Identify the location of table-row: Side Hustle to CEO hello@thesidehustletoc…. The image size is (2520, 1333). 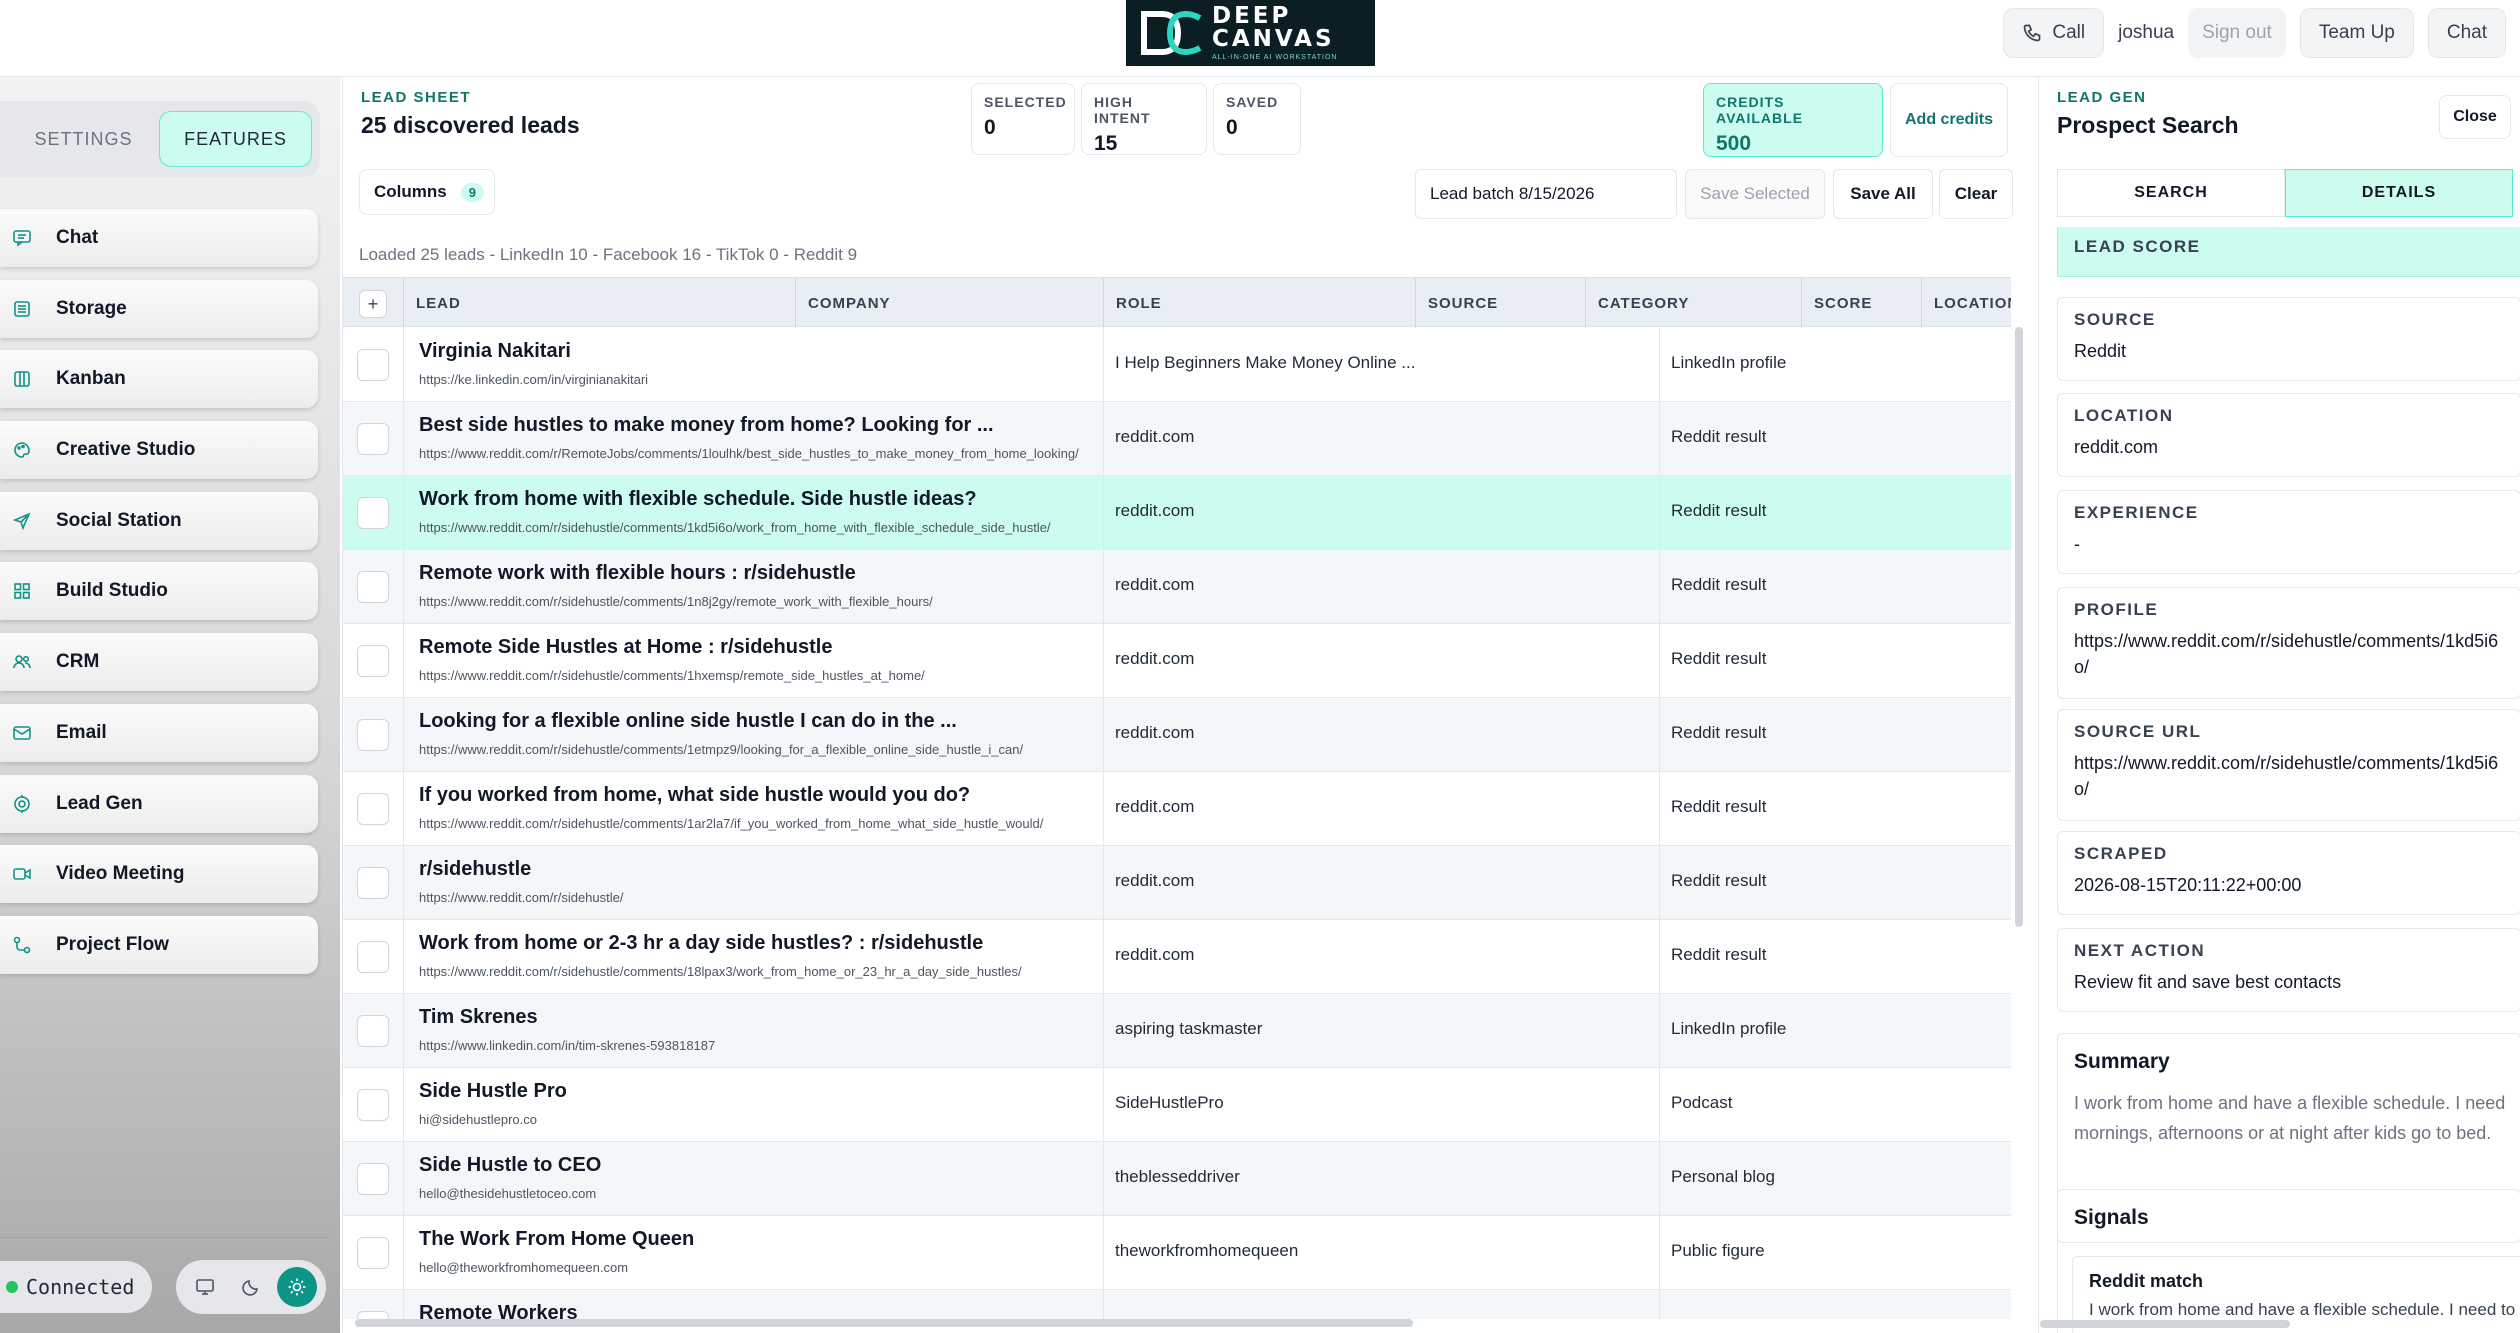
(1177, 1179).